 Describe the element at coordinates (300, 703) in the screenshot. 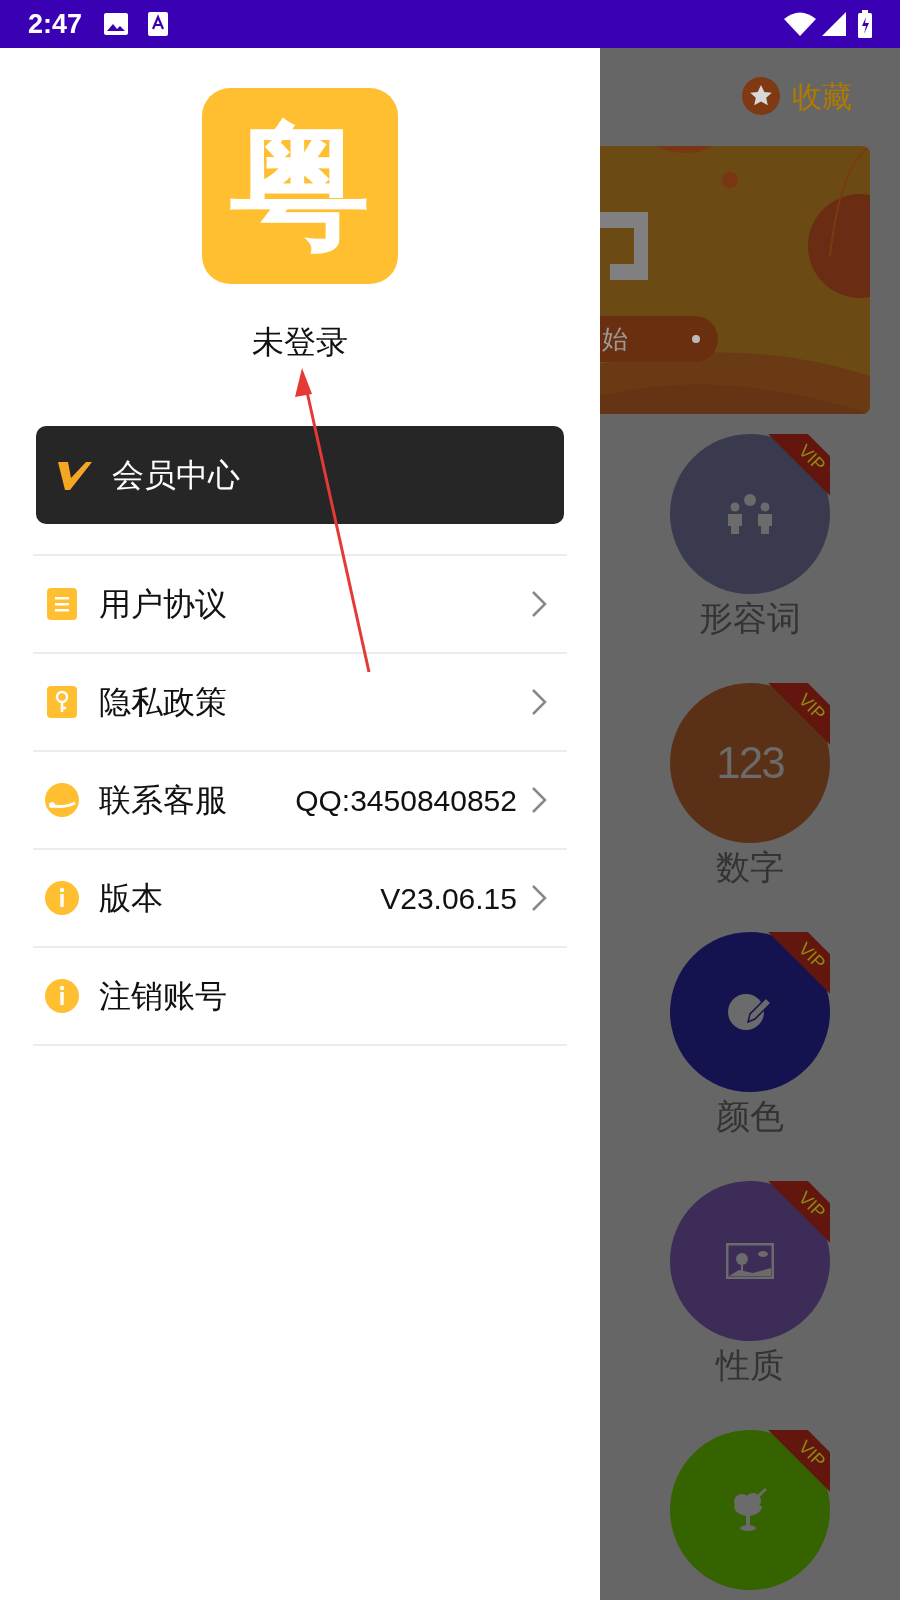

I see `menu-item: 隐私政策` at that location.